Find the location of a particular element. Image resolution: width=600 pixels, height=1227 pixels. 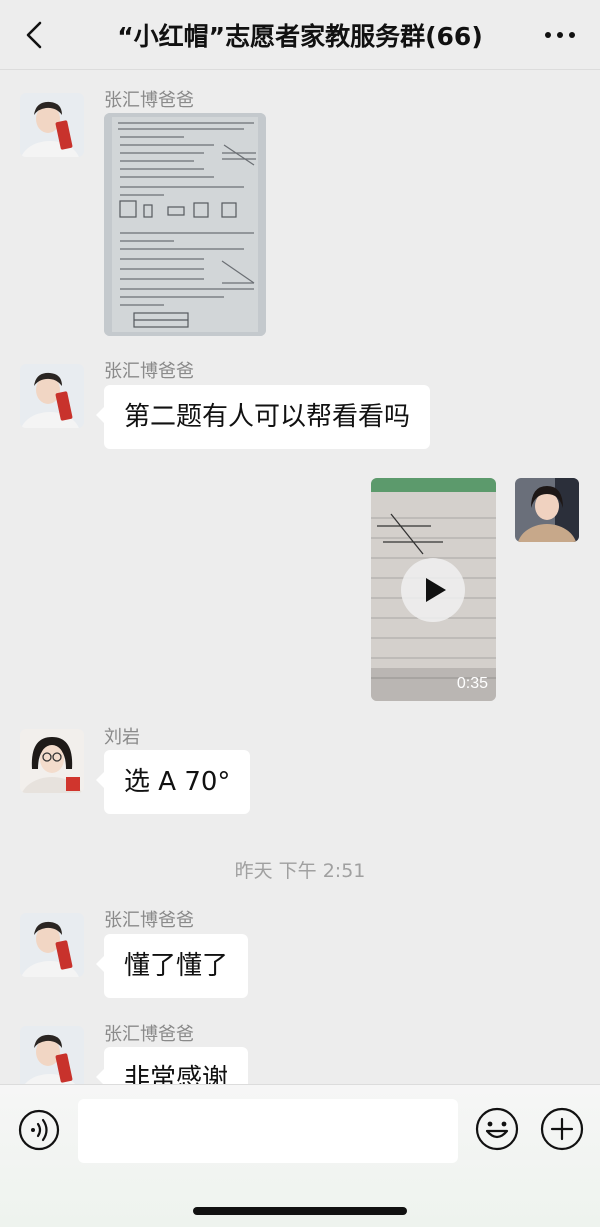

image-message is located at coordinates (185, 224).